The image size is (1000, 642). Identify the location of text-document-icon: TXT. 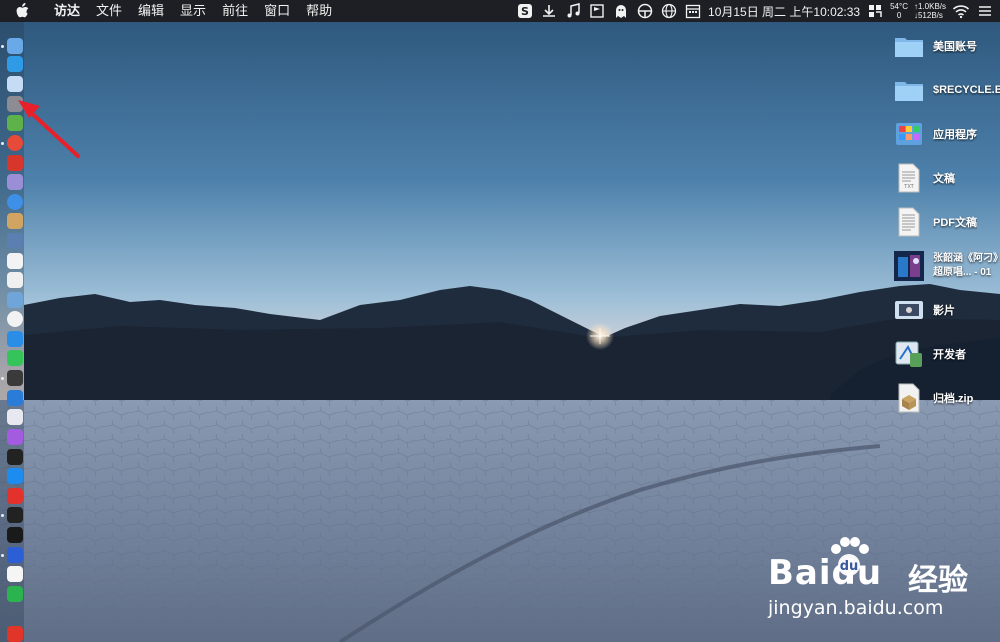
(909, 178).